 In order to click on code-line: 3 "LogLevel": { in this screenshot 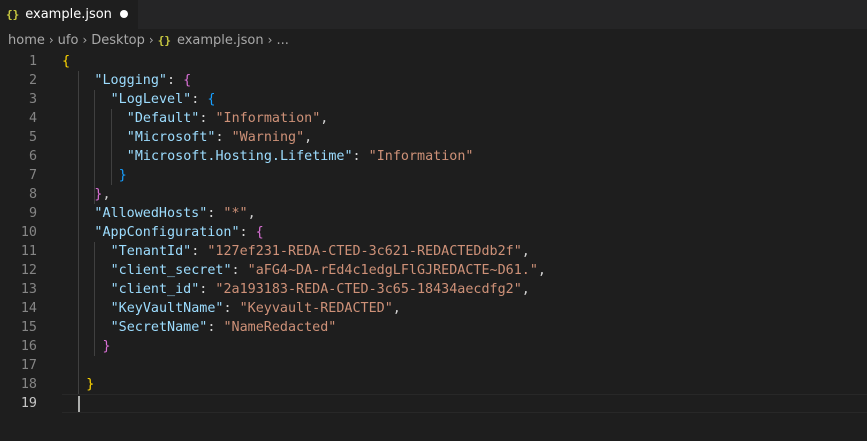, I will do `click(433, 99)`.